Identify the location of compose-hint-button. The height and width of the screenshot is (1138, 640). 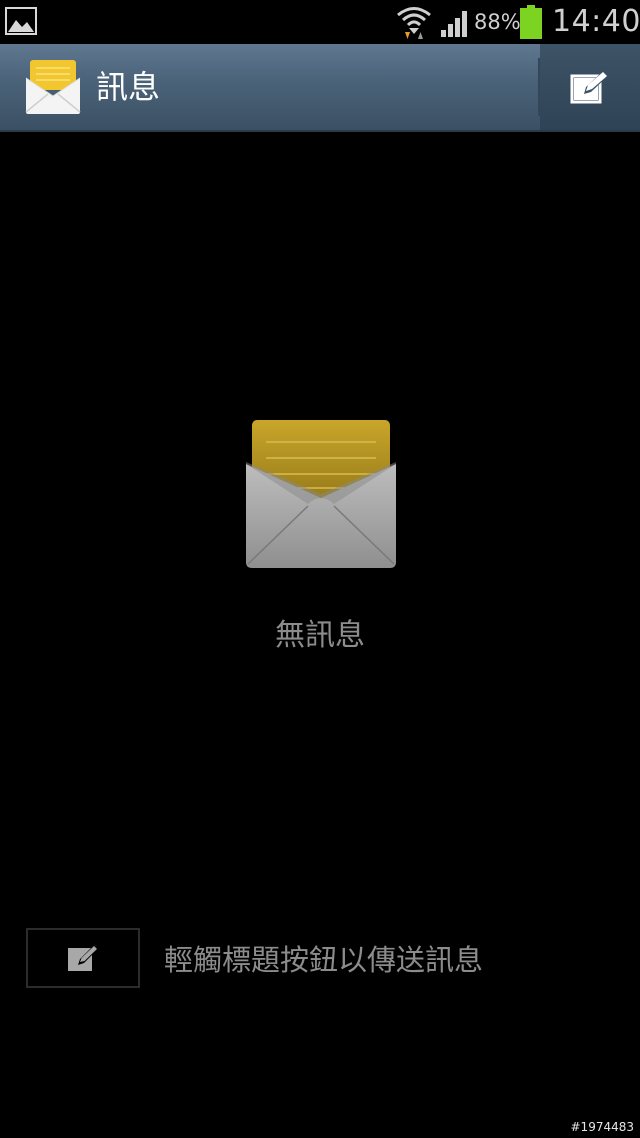
(83, 958).